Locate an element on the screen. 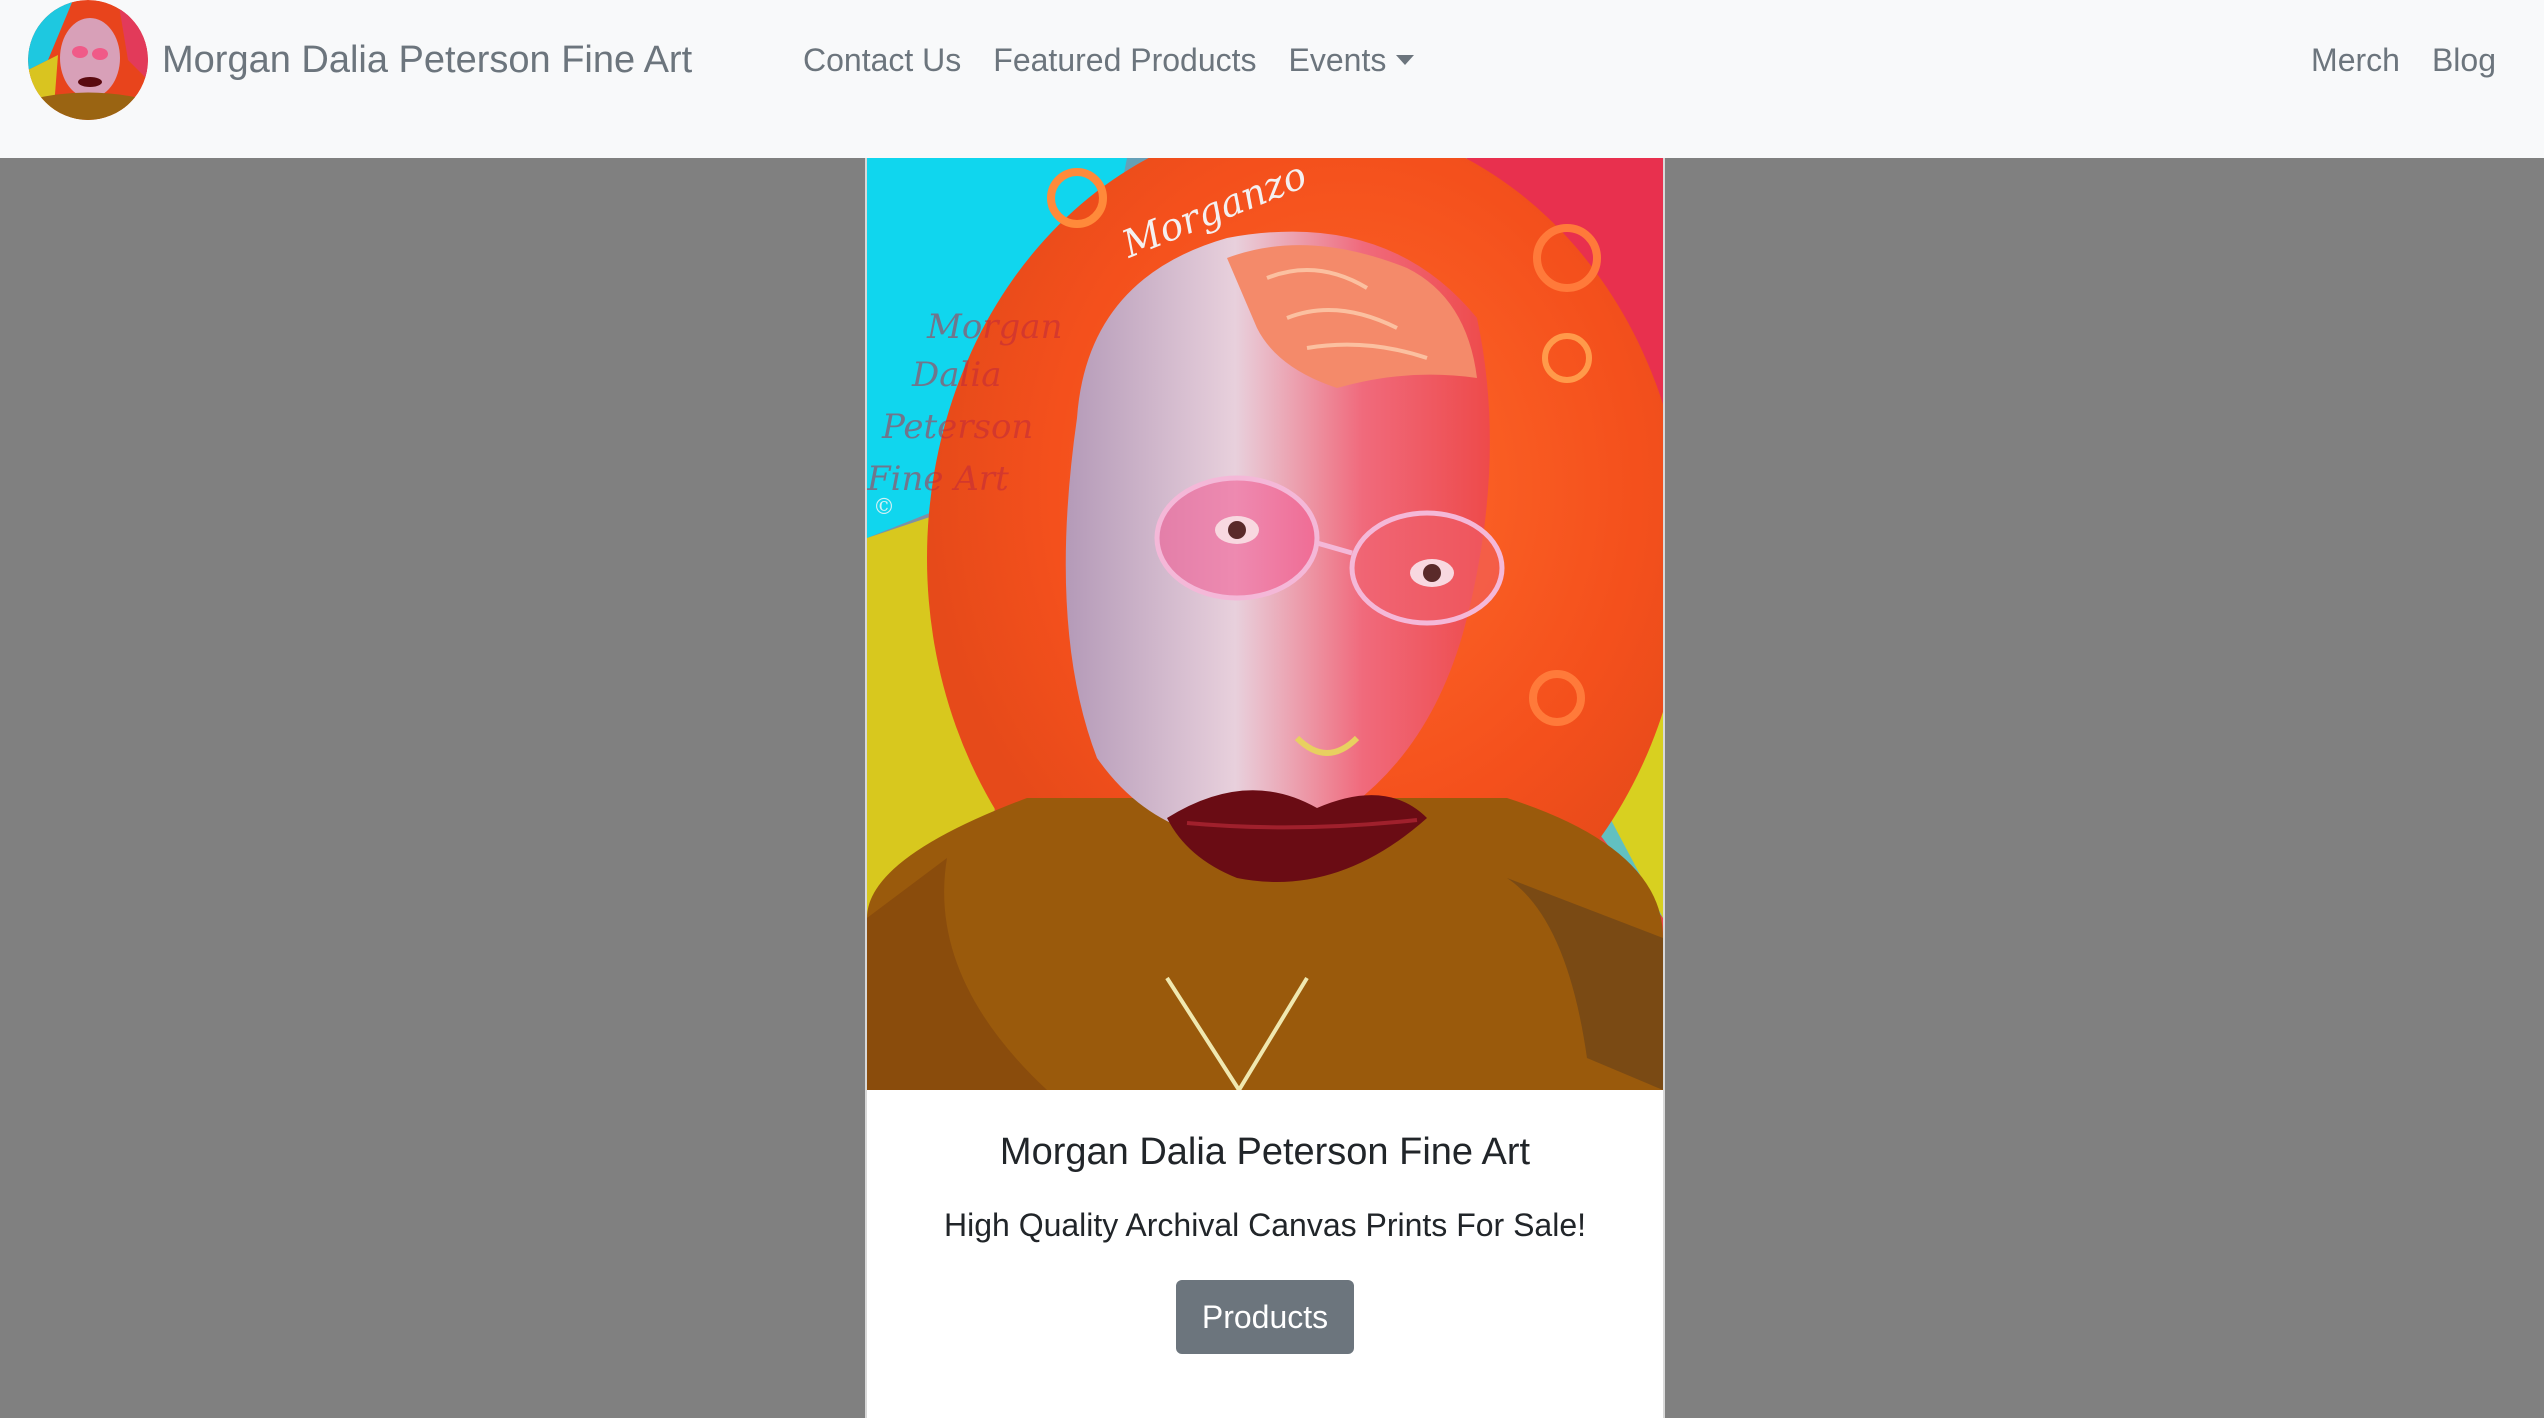 This screenshot has width=2544, height=1418. nav-events-label: Events is located at coordinates (1337, 59).